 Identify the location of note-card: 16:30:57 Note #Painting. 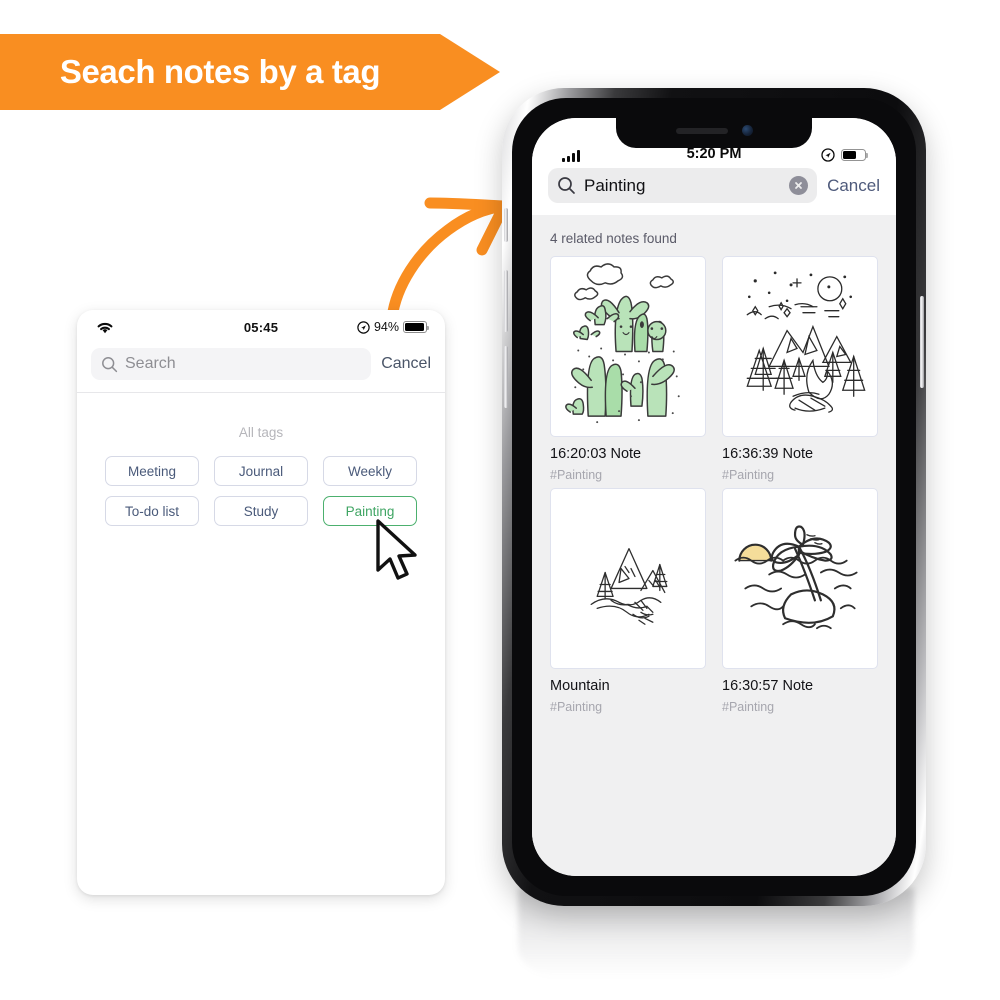
(800, 601).